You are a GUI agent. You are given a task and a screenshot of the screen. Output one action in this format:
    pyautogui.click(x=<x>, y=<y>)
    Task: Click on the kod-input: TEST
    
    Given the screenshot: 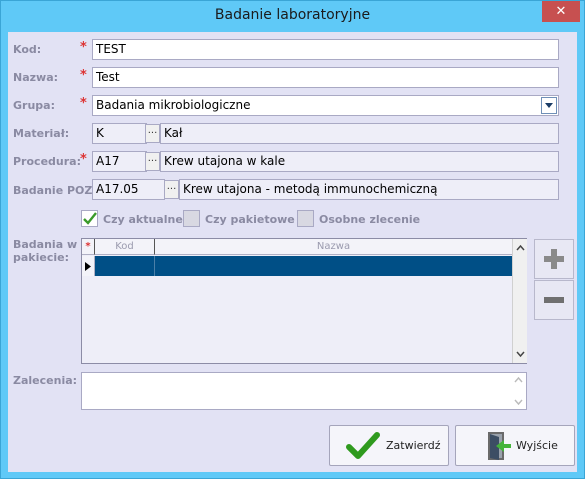 What is the action you would take?
    pyautogui.click(x=325, y=49)
    